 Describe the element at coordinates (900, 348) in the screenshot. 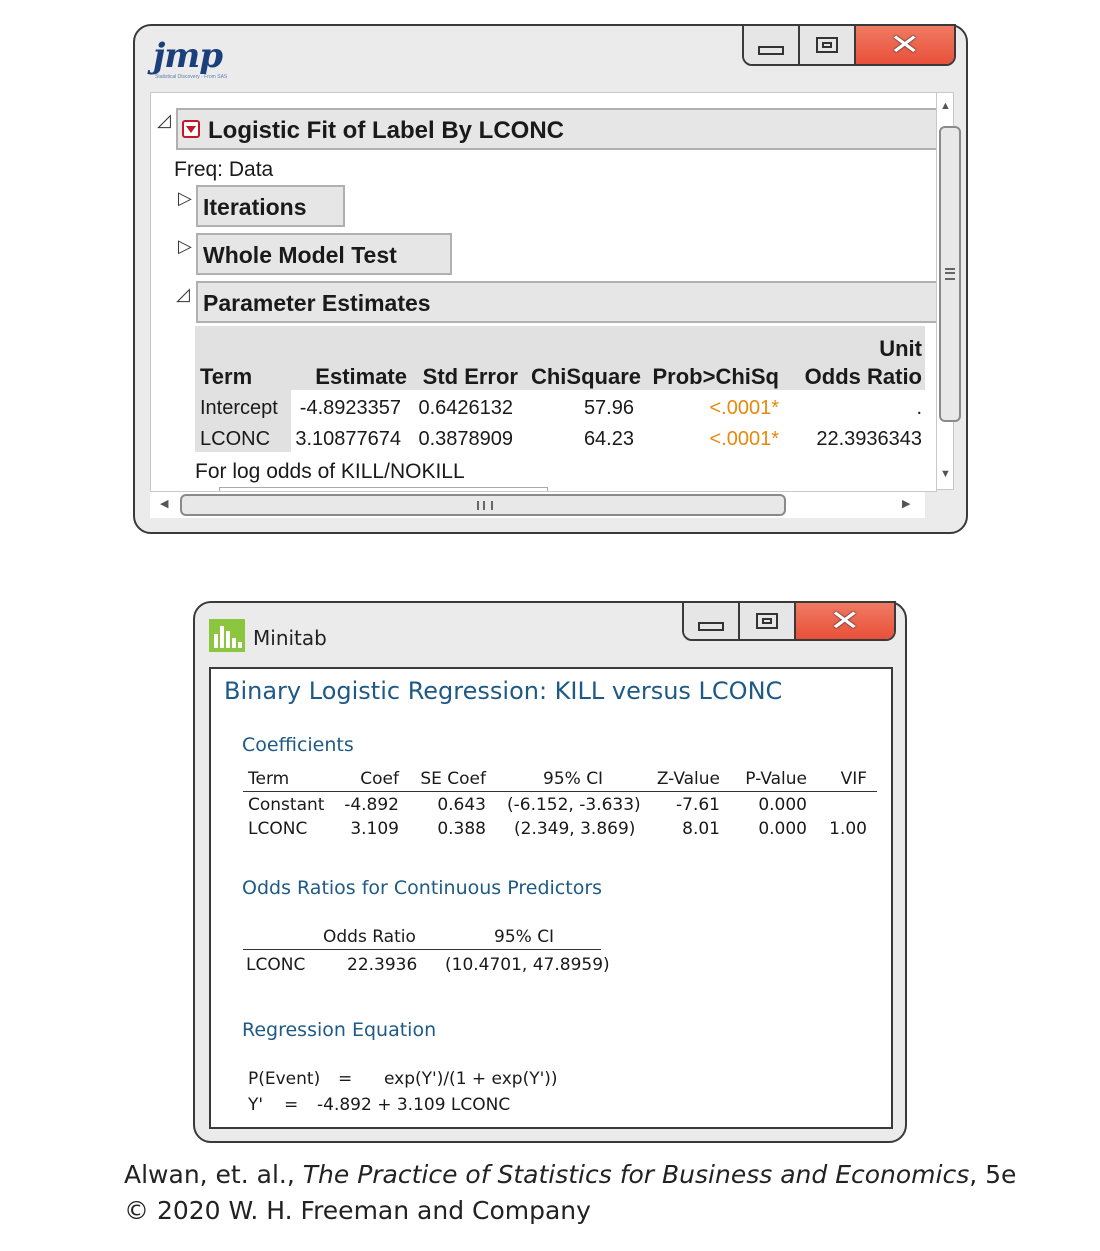

I see `col-unit-header: Unit` at that location.